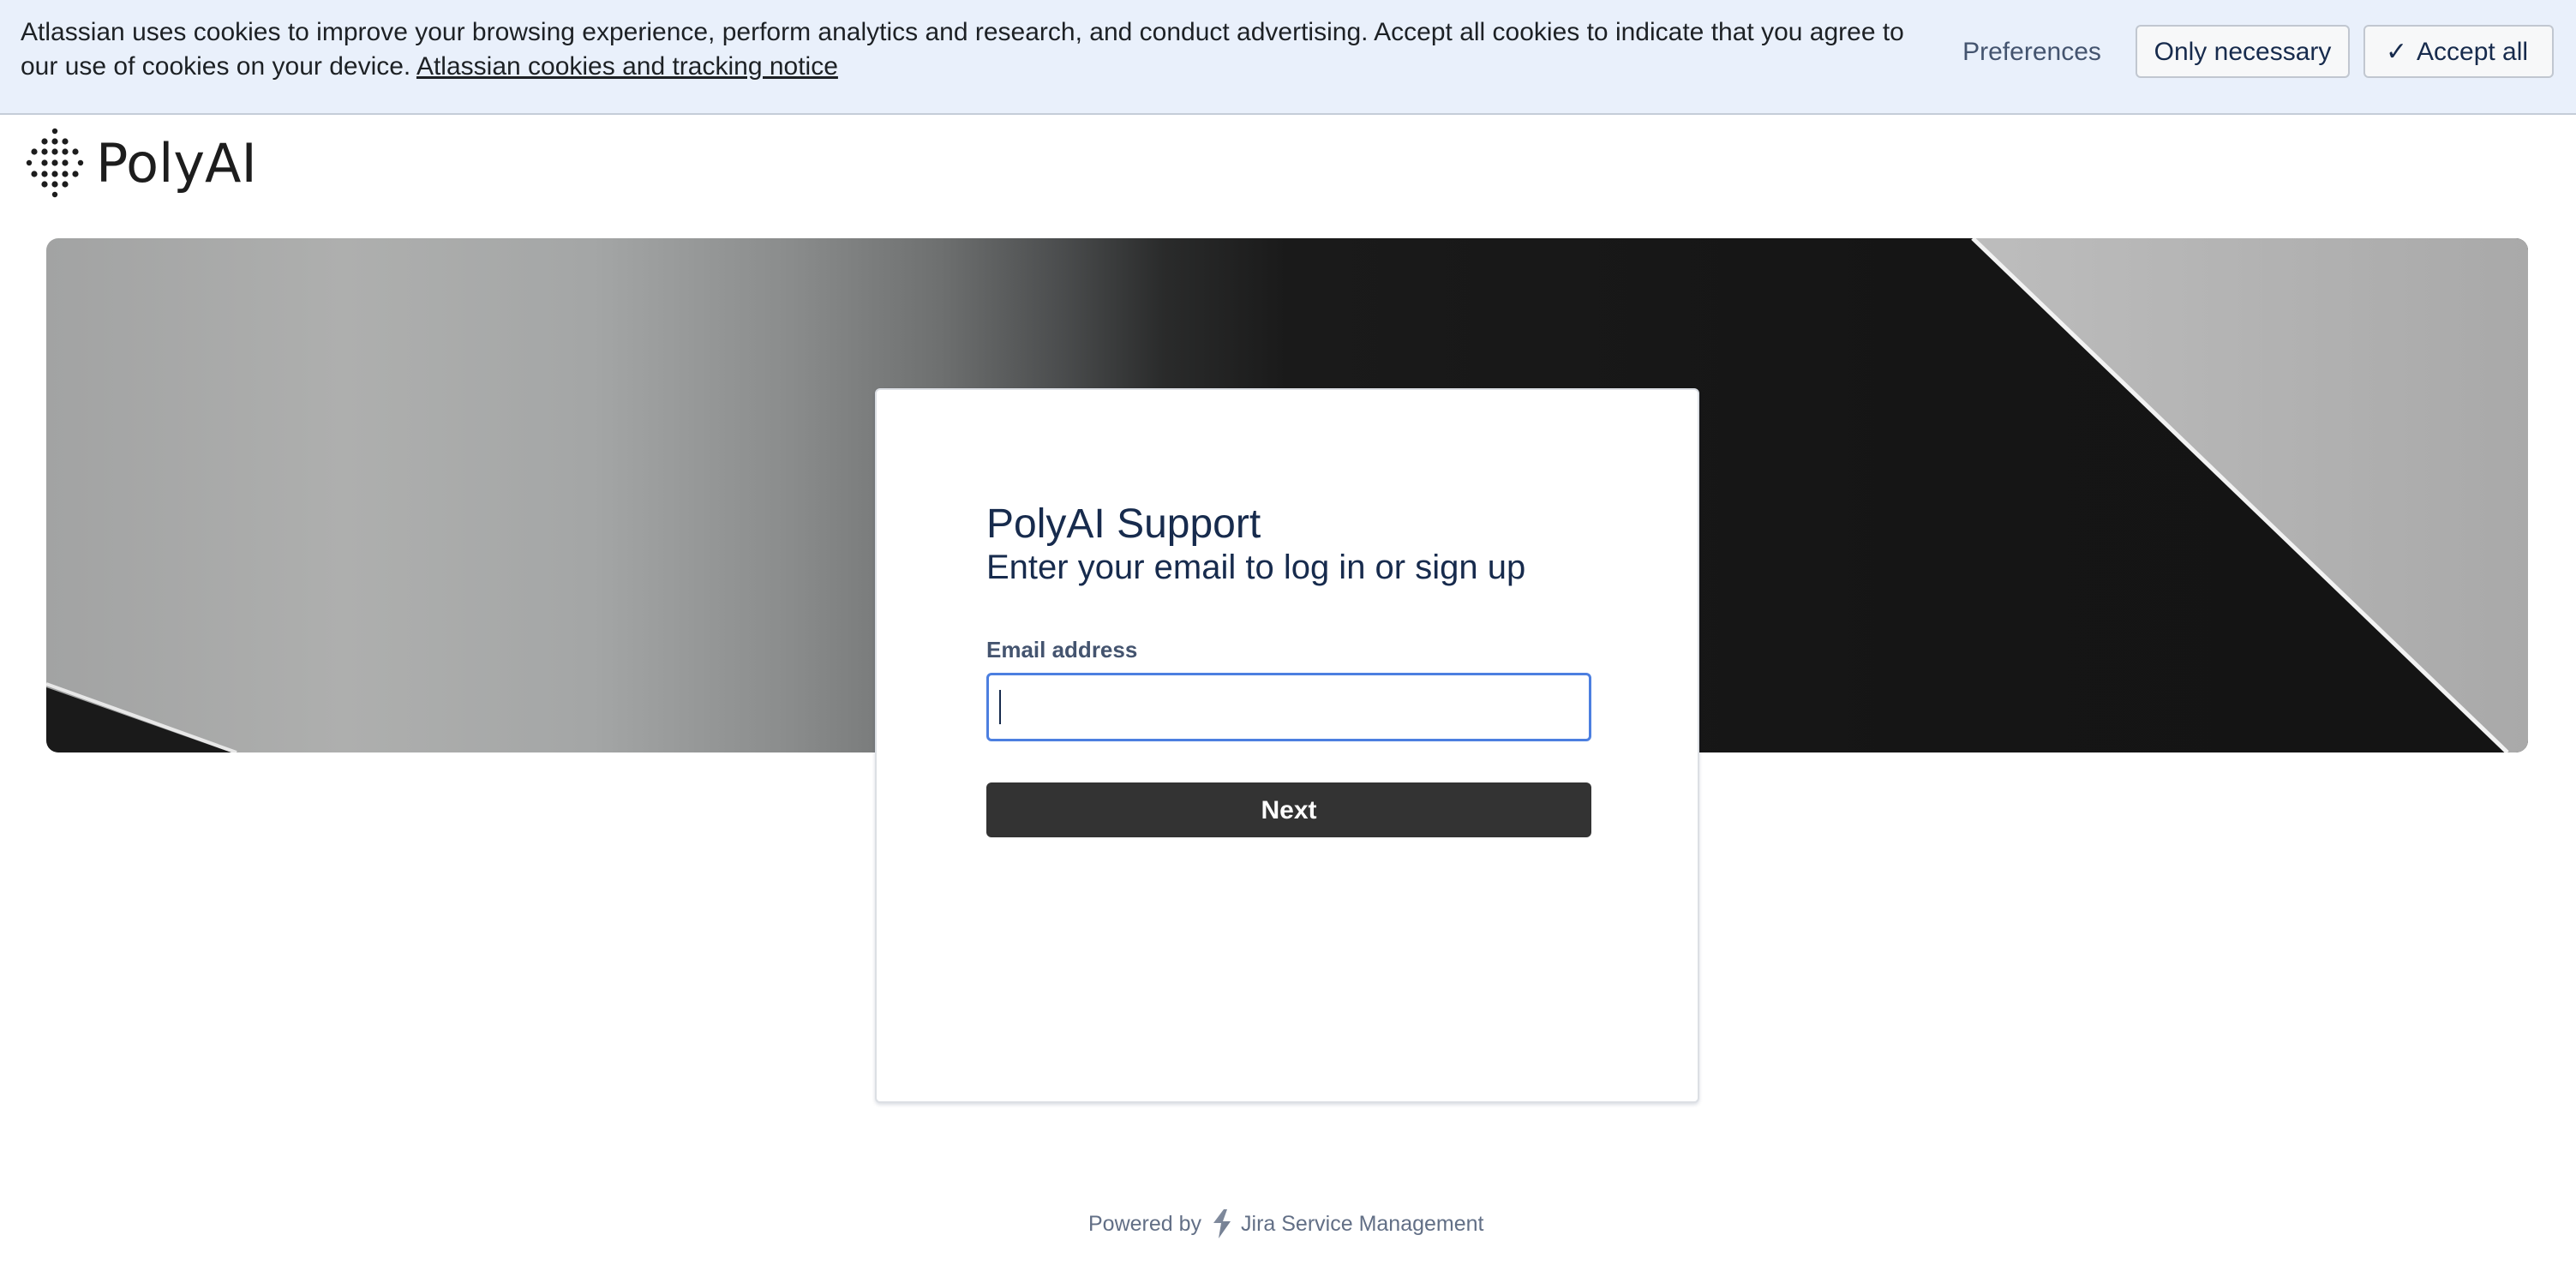  I want to click on powered-by-footer: Powered by Jira Service Management, so click(1286, 1224).